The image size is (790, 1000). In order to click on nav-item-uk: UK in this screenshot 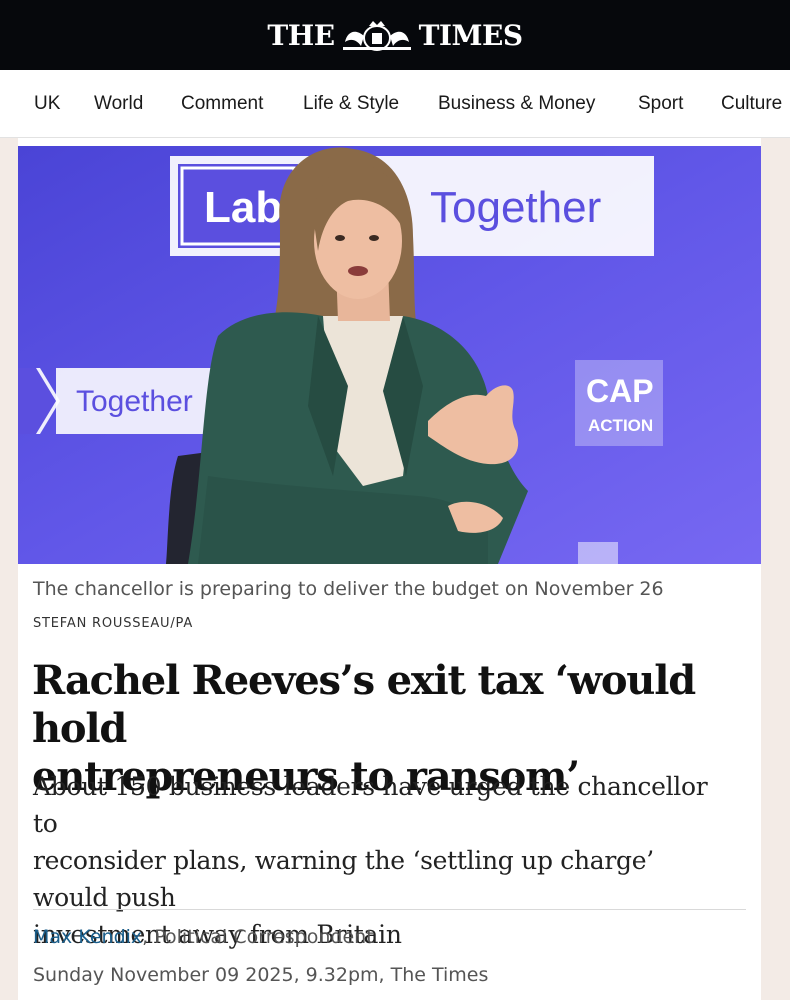, I will do `click(47, 103)`.